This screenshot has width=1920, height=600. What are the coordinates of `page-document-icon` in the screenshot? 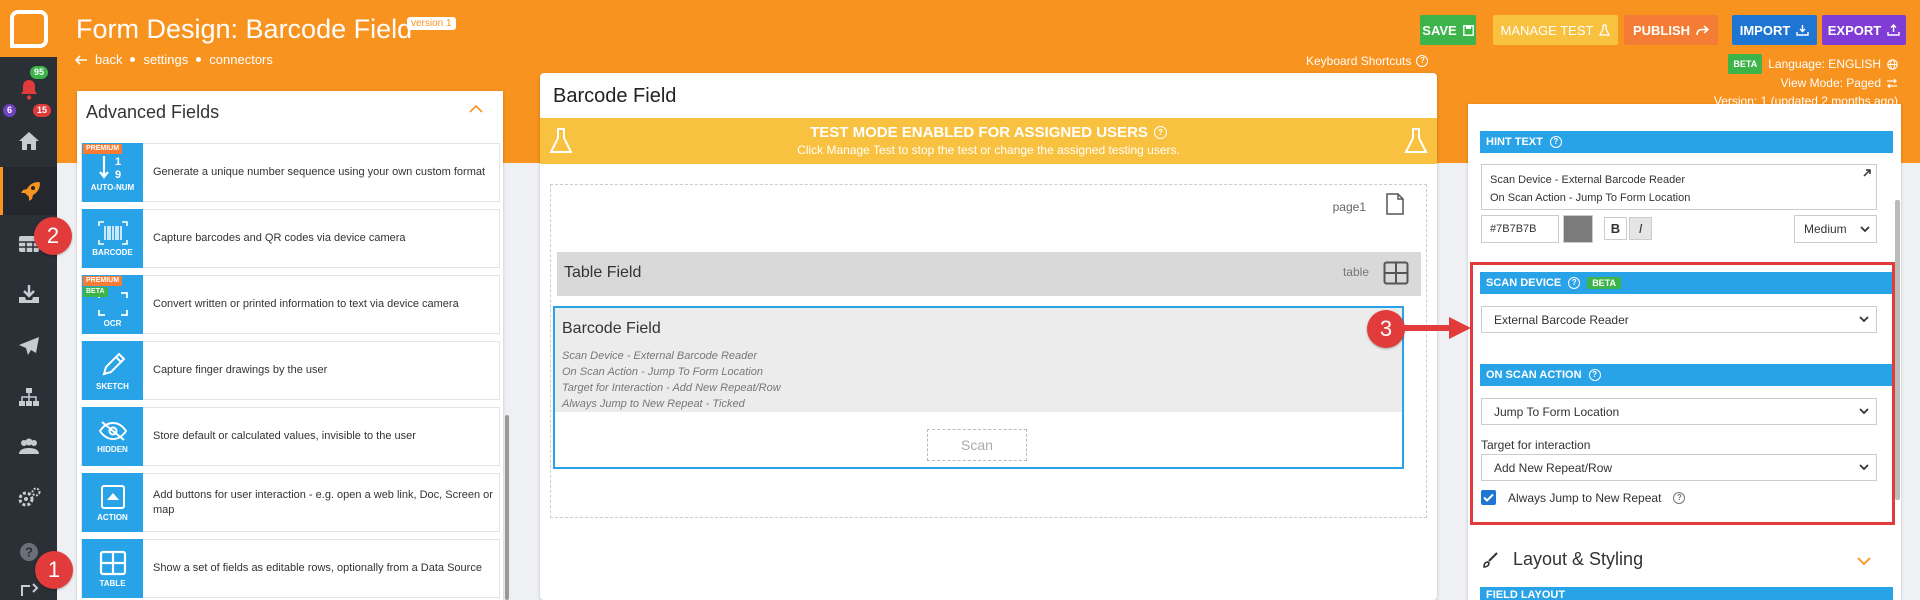 It's located at (1395, 204).